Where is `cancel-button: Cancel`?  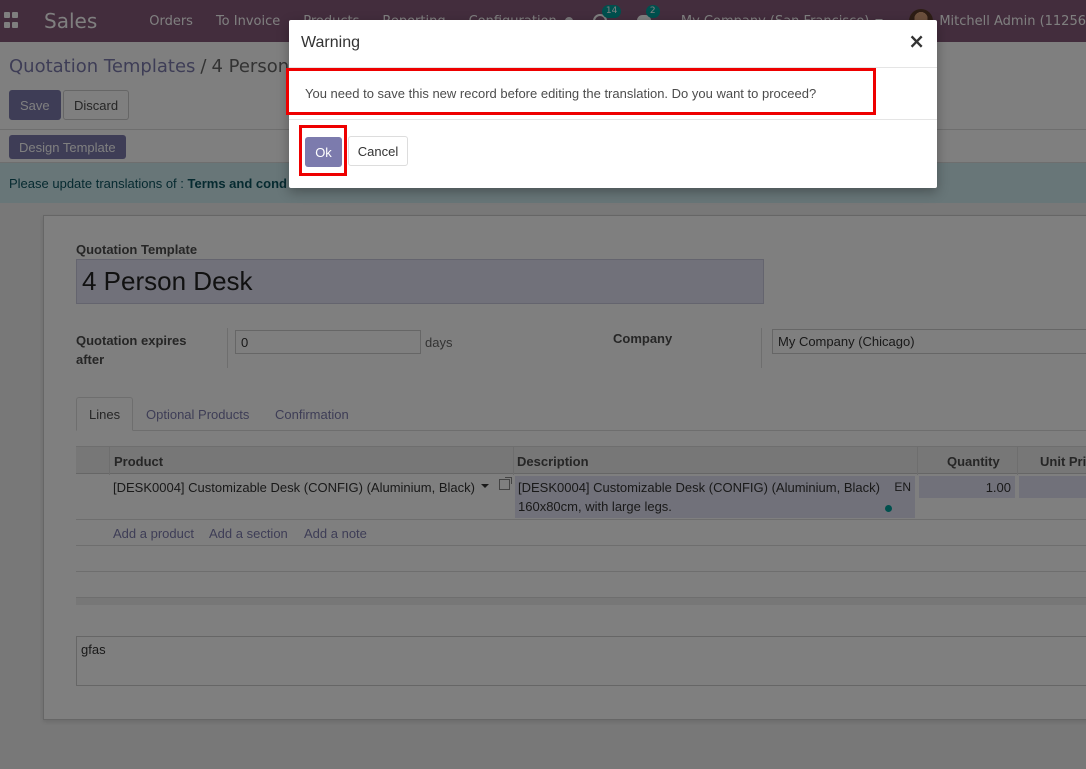
cancel-button: Cancel is located at coordinates (378, 151).